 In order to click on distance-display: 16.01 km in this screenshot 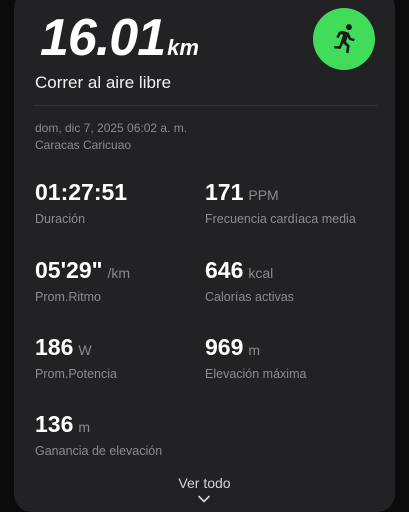, I will do `click(119, 38)`.